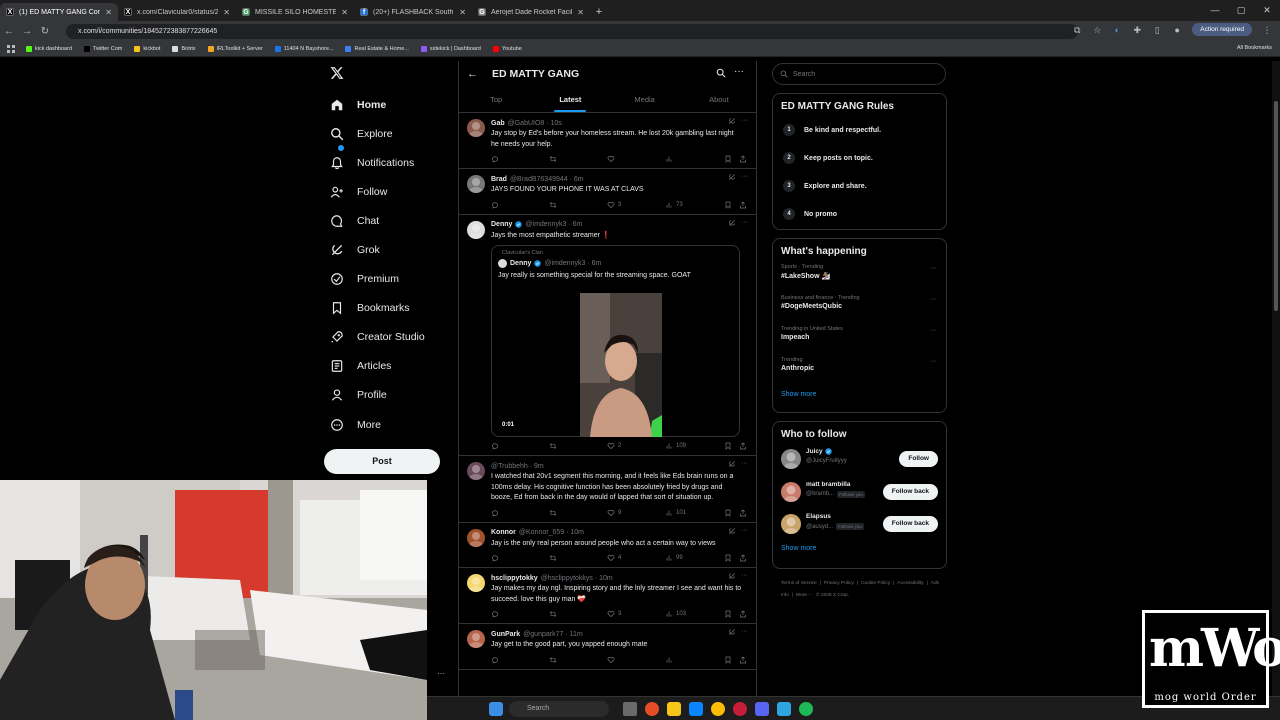  Describe the element at coordinates (614, 513) in the screenshot. I see `like-button: 9` at that location.